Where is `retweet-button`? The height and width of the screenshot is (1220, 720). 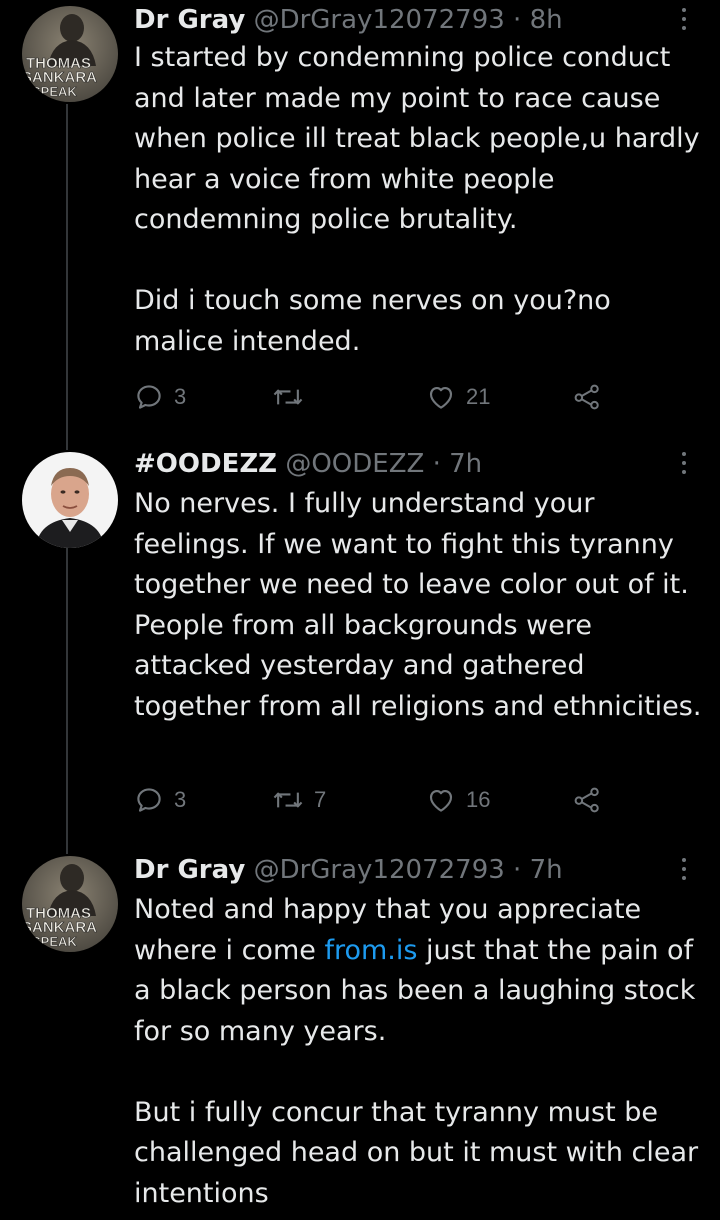
retweet-button is located at coordinates (293, 397).